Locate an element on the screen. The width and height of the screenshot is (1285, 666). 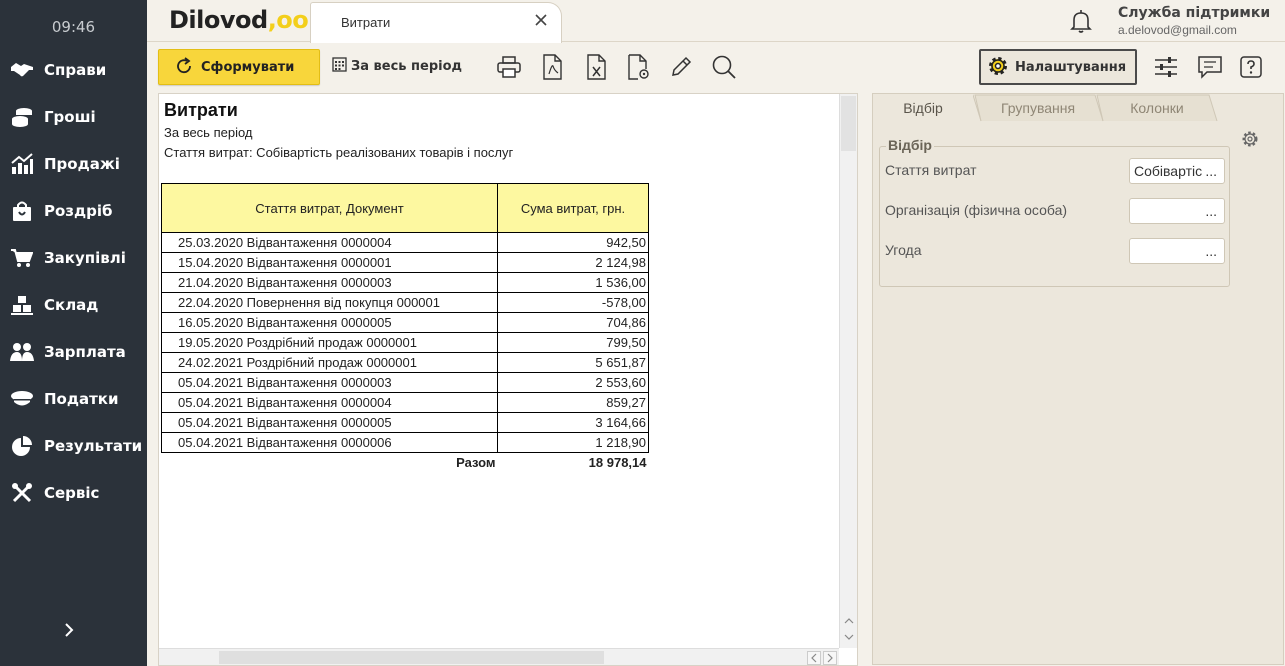
vertical-scrollbar is located at coordinates (848, 371).